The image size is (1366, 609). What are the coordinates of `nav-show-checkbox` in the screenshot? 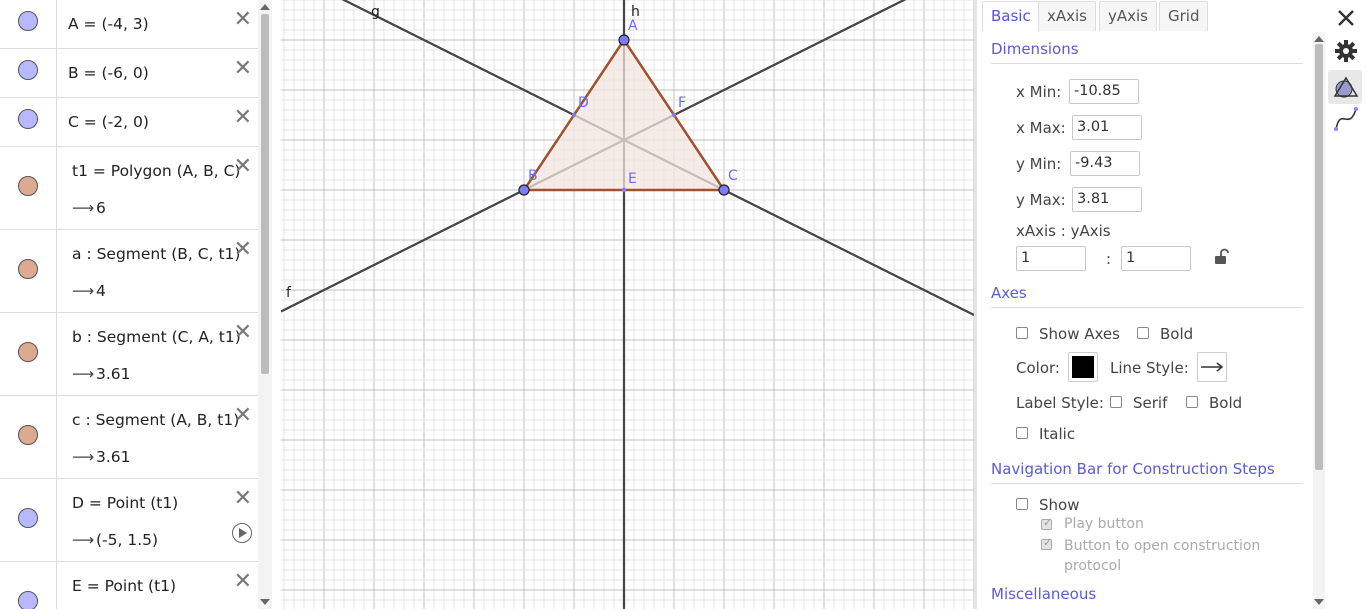 It's located at (1022, 504).